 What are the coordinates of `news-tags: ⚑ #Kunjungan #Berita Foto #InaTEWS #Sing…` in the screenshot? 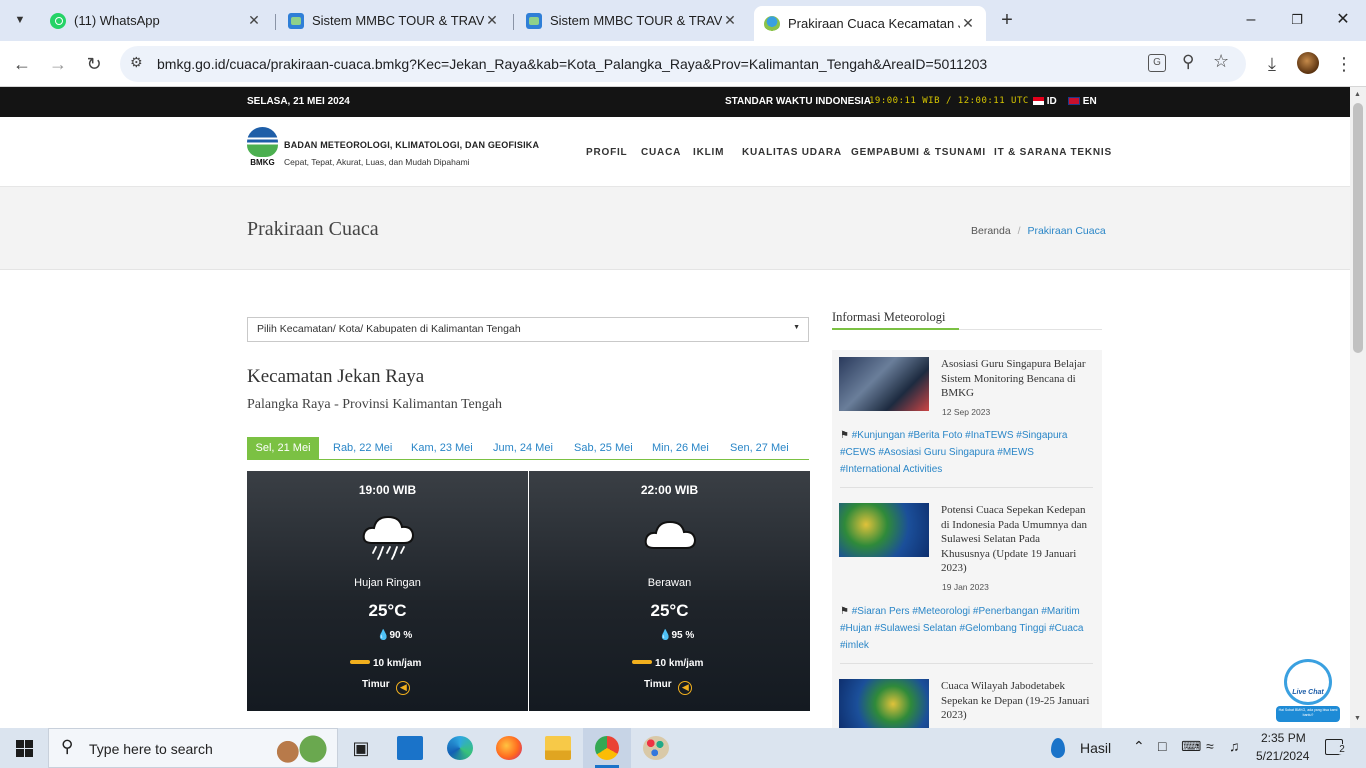 It's located at (966, 452).